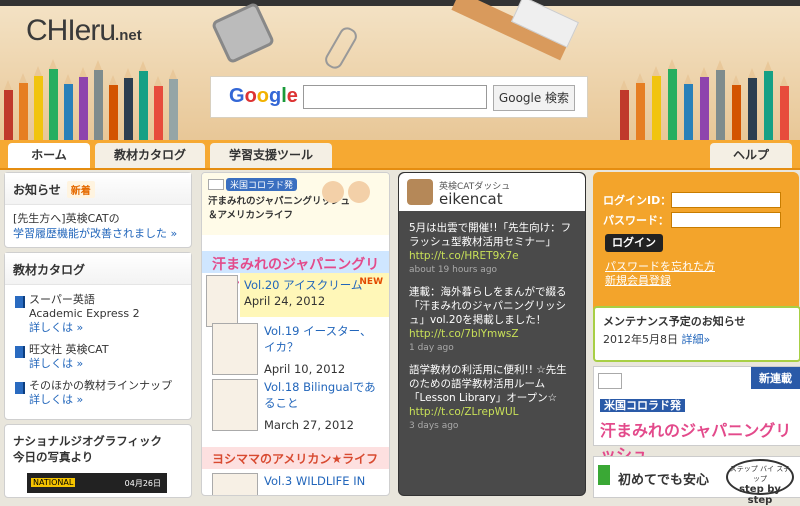  What do you see at coordinates (53, 457) in the screenshot?
I see `natgeo-subtitle: 今日の写真より` at bounding box center [53, 457].